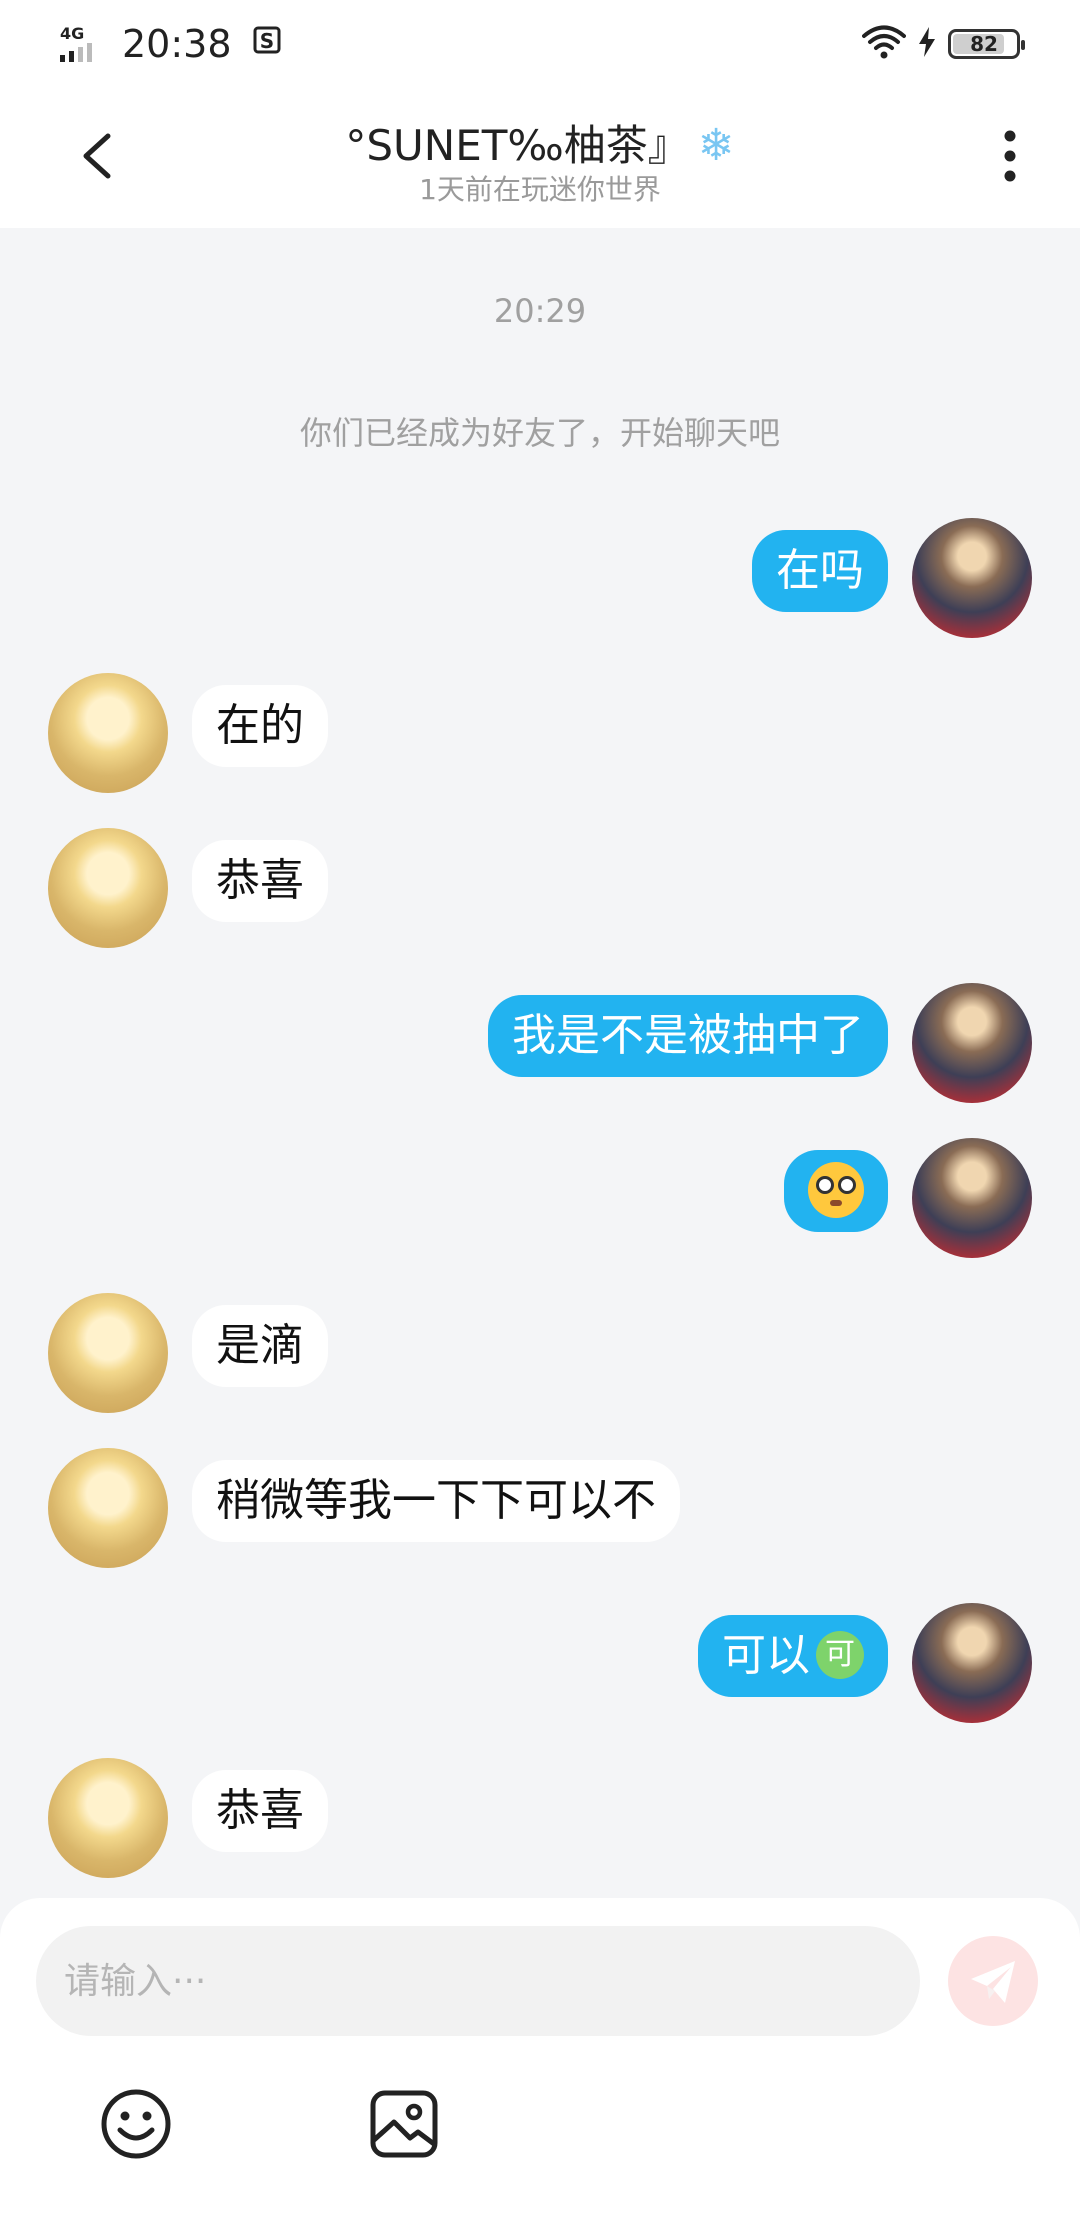 The height and width of the screenshot is (2214, 1080). Describe the element at coordinates (540, 738) in the screenshot. I see `message-row: 在的` at that location.